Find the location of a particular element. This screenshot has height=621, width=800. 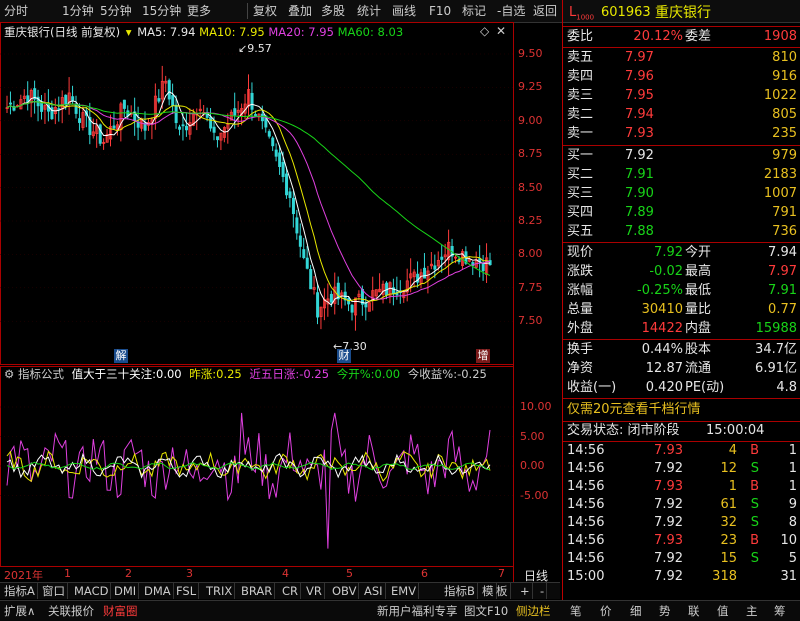

right-tab-chou: 筹 is located at coordinates (780, 611).